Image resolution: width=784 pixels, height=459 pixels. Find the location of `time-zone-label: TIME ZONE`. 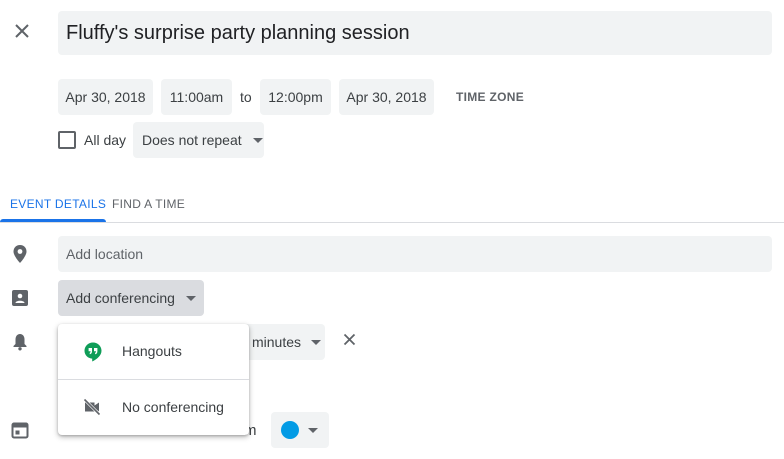

time-zone-label: TIME ZONE is located at coordinates (490, 97).